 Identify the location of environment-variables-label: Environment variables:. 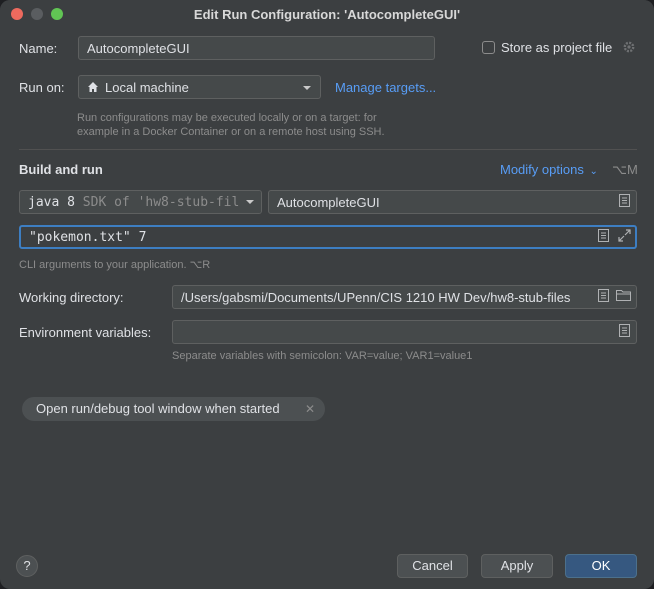
(85, 332).